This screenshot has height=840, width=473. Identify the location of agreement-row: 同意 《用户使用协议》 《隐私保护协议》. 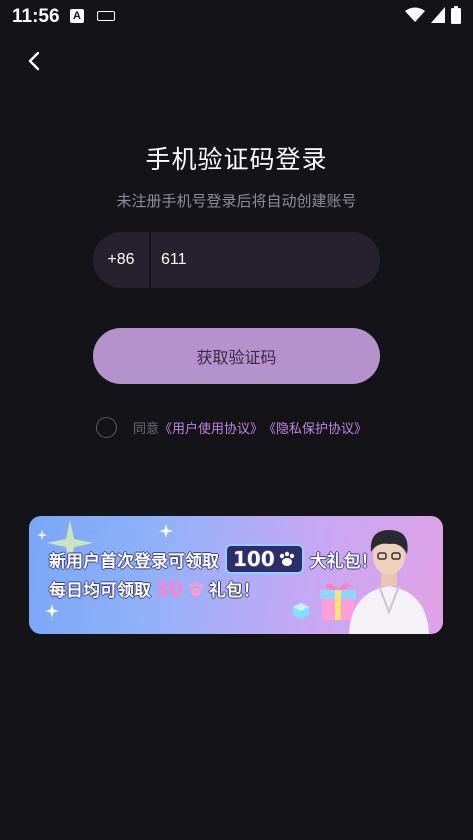
(231, 427).